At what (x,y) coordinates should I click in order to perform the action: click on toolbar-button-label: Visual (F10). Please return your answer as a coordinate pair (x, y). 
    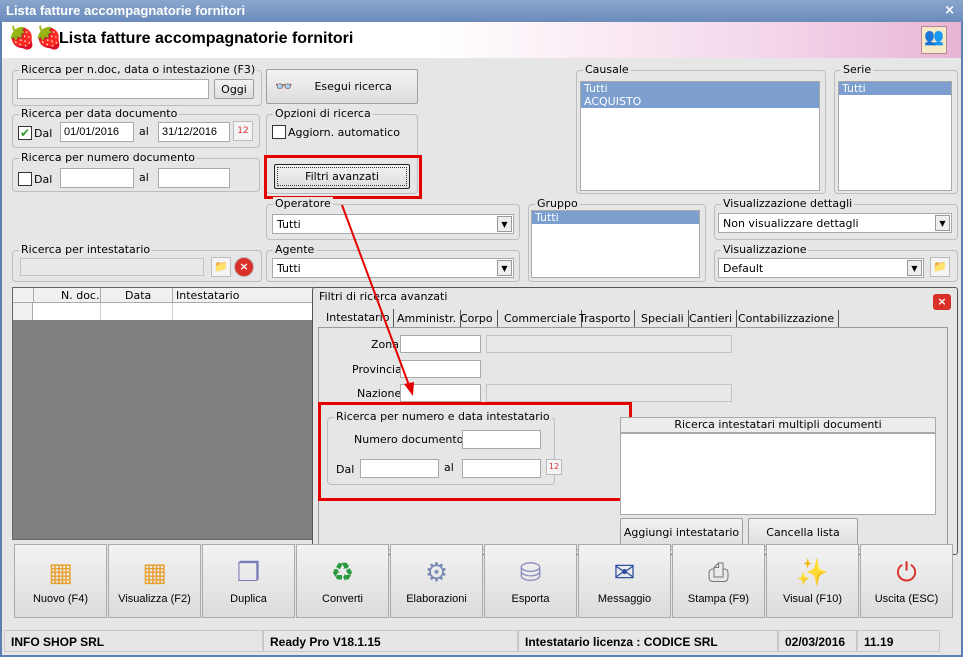
    Looking at the image, I should click on (812, 599).